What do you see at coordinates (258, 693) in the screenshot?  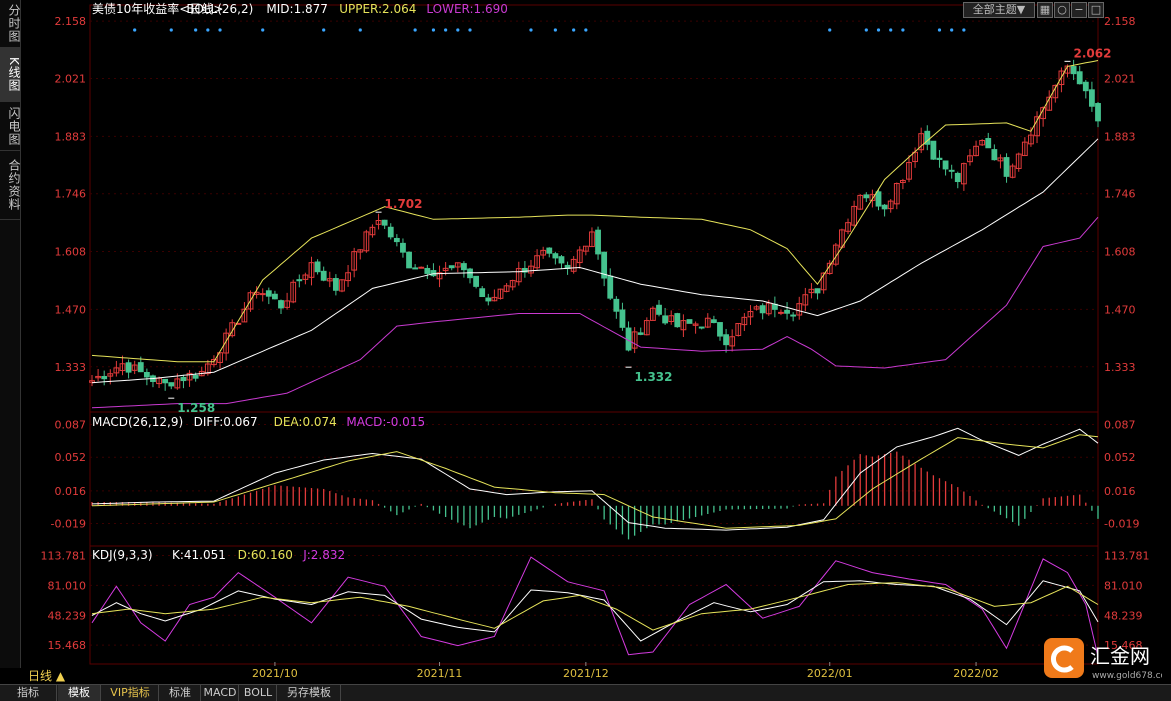 I see `tab-boll: BOLL` at bounding box center [258, 693].